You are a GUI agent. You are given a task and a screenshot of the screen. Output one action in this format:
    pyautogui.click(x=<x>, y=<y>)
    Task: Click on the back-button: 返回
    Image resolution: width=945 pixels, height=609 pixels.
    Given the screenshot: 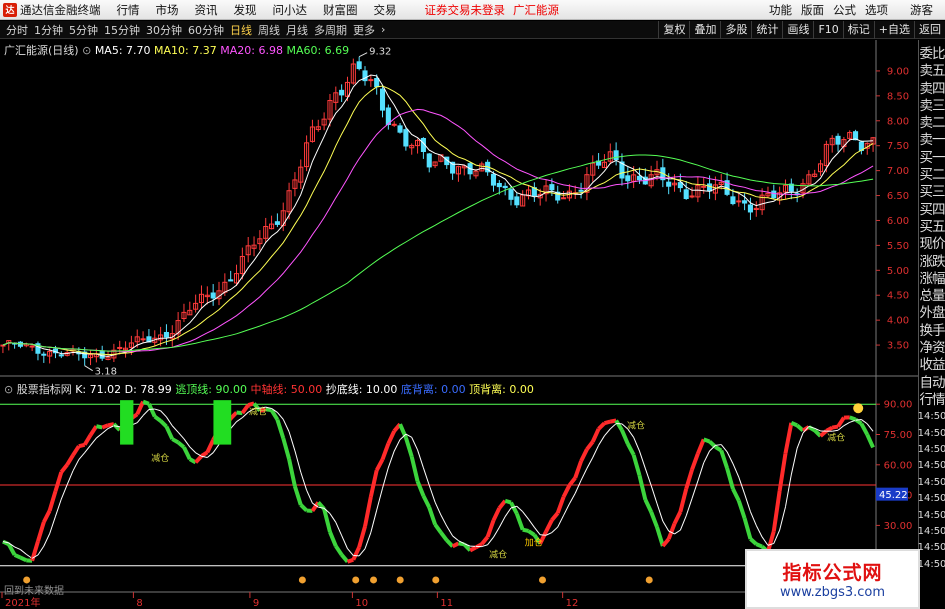 What is the action you would take?
    pyautogui.click(x=929, y=29)
    